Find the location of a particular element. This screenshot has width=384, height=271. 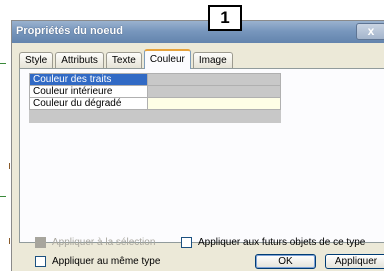

title-bar: Propriétés du noeud x is located at coordinates (198, 32).